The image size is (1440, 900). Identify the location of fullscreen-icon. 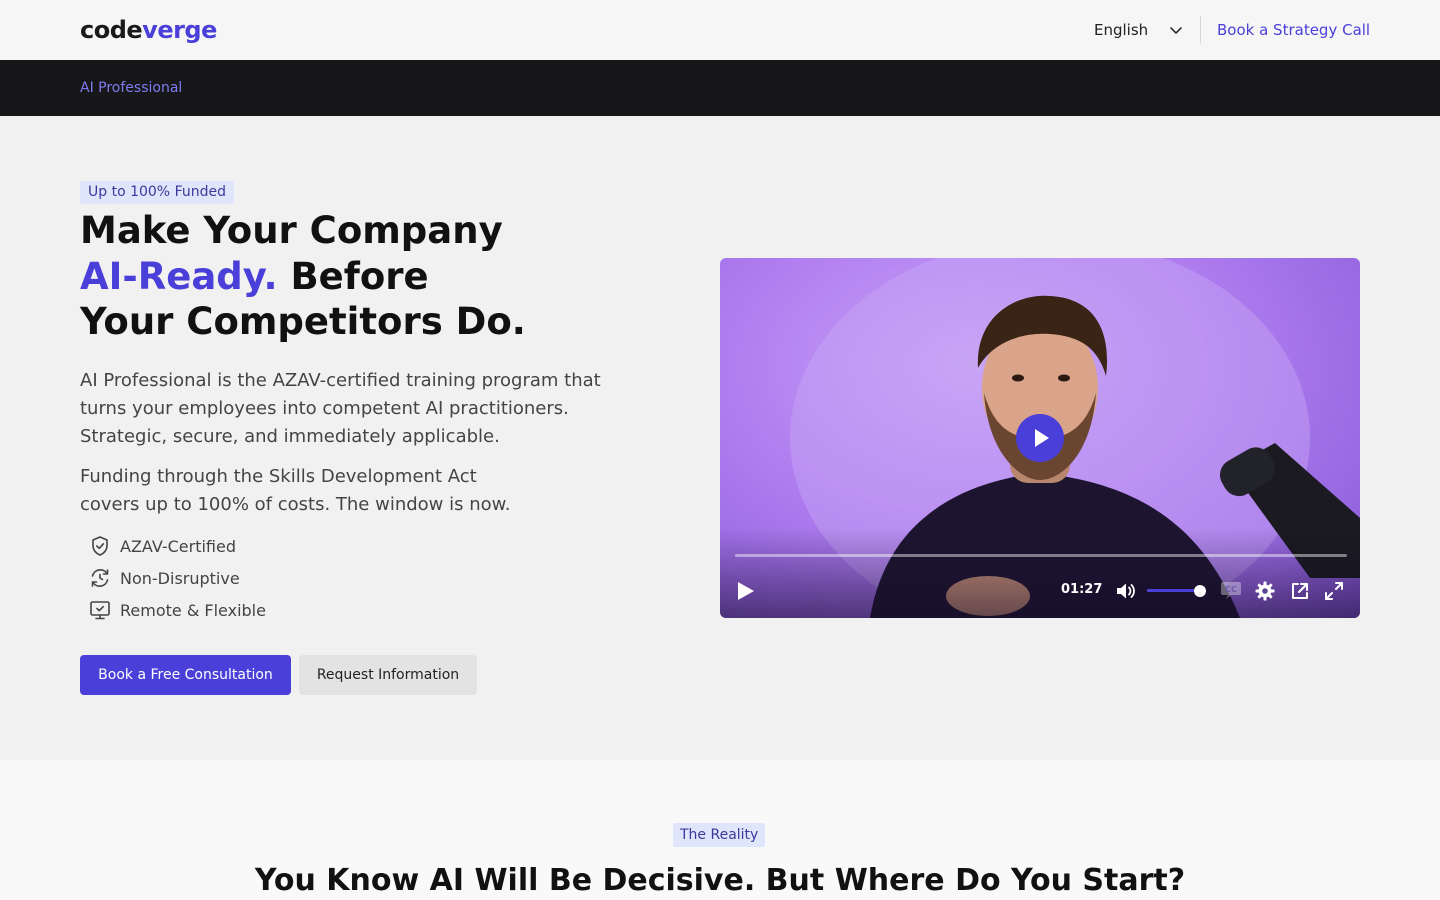
(1334, 591).